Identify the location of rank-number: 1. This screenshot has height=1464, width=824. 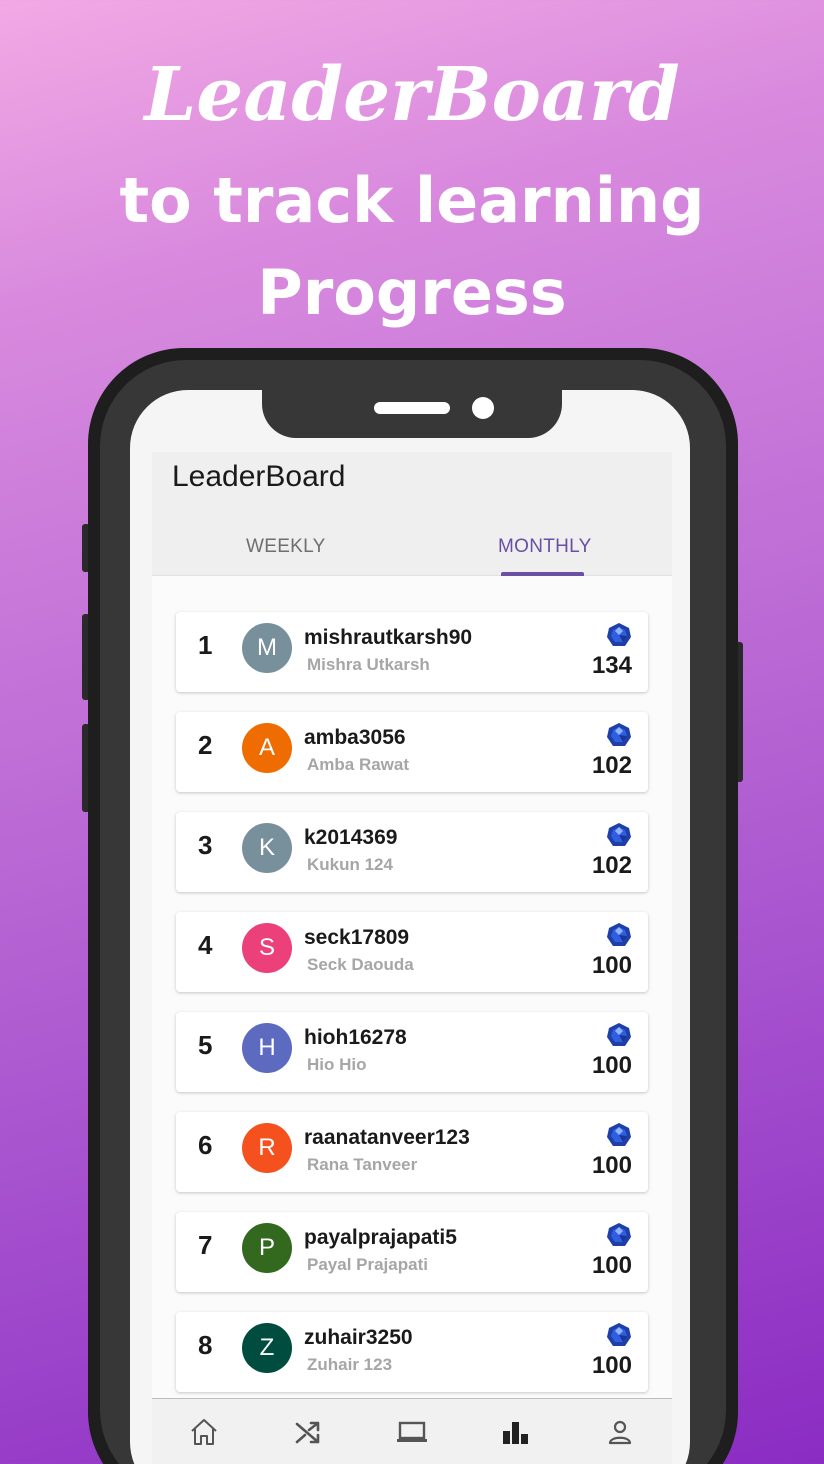
(205, 645).